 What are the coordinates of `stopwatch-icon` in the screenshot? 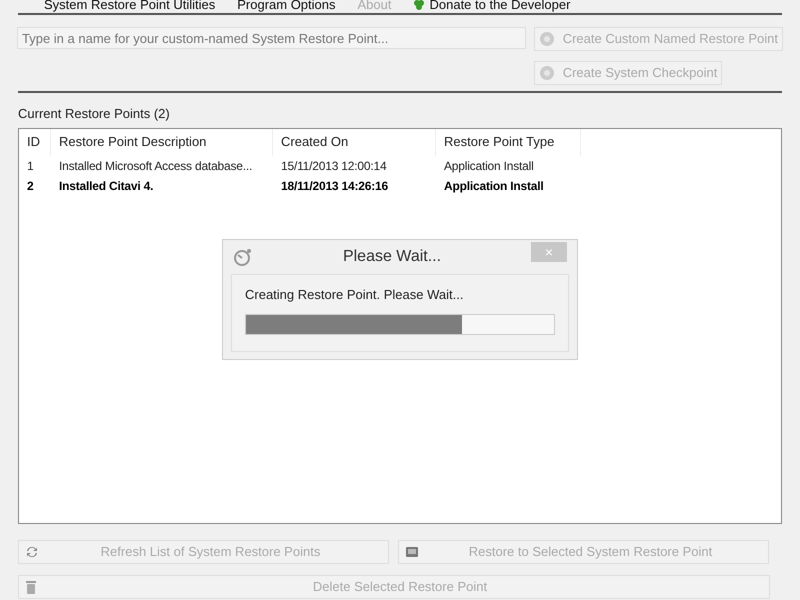 It's located at (243, 257).